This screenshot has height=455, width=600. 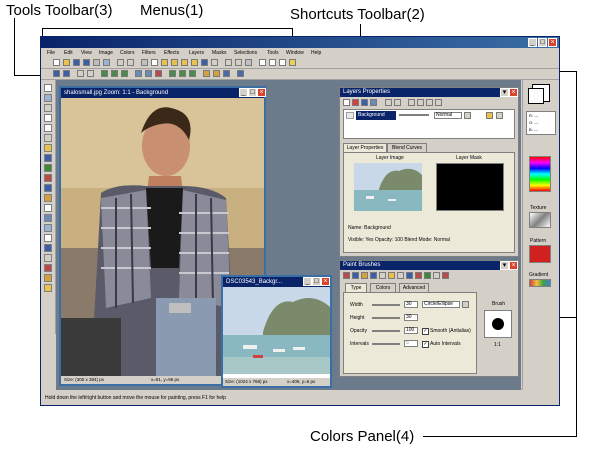 I want to click on intervals-input: 5, so click(x=411, y=343).